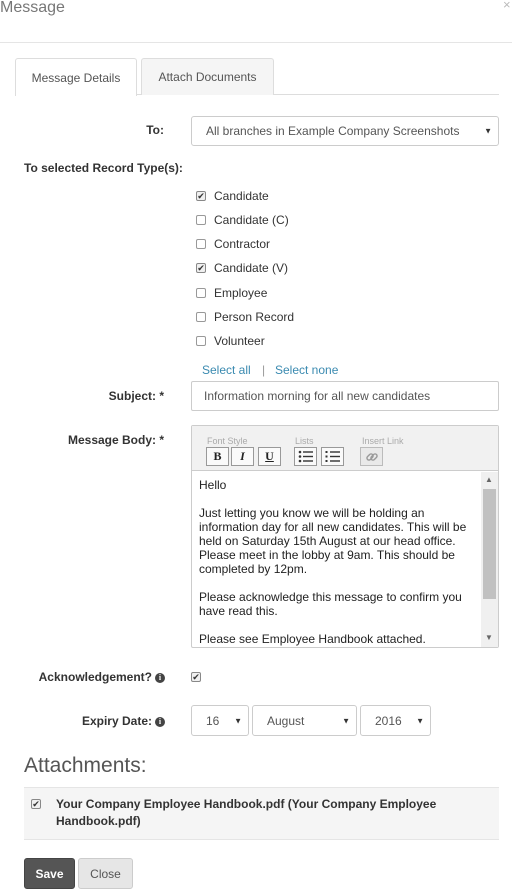  Describe the element at coordinates (201, 293) in the screenshot. I see `checkbox-employee` at that location.